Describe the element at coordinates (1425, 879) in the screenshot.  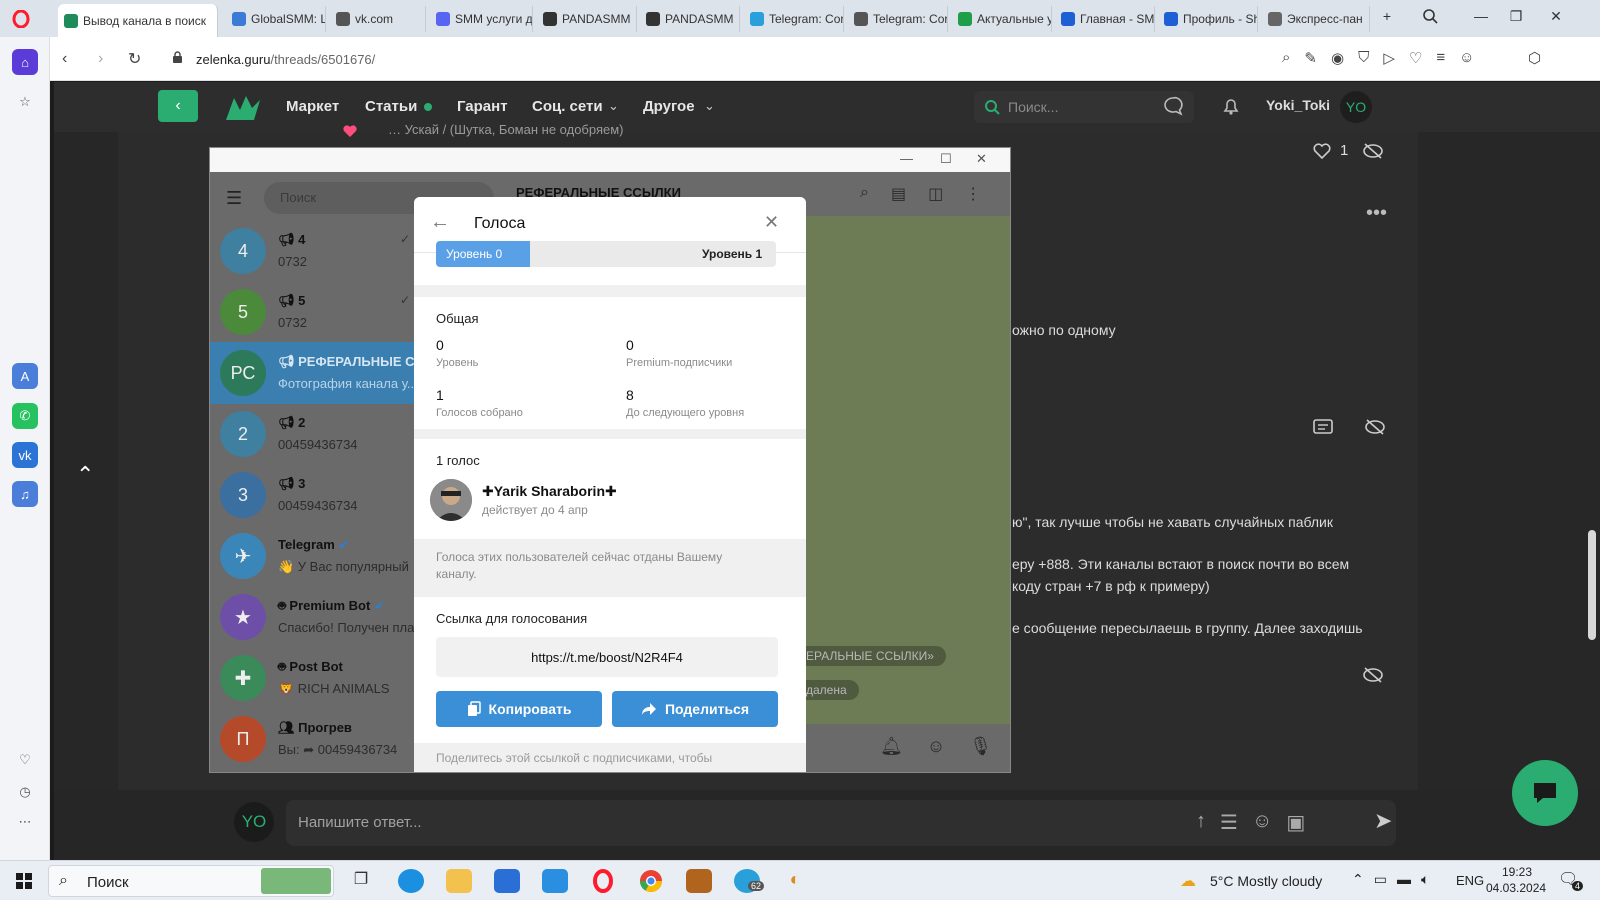
I see `speaker-icon: 🔈︎` at that location.